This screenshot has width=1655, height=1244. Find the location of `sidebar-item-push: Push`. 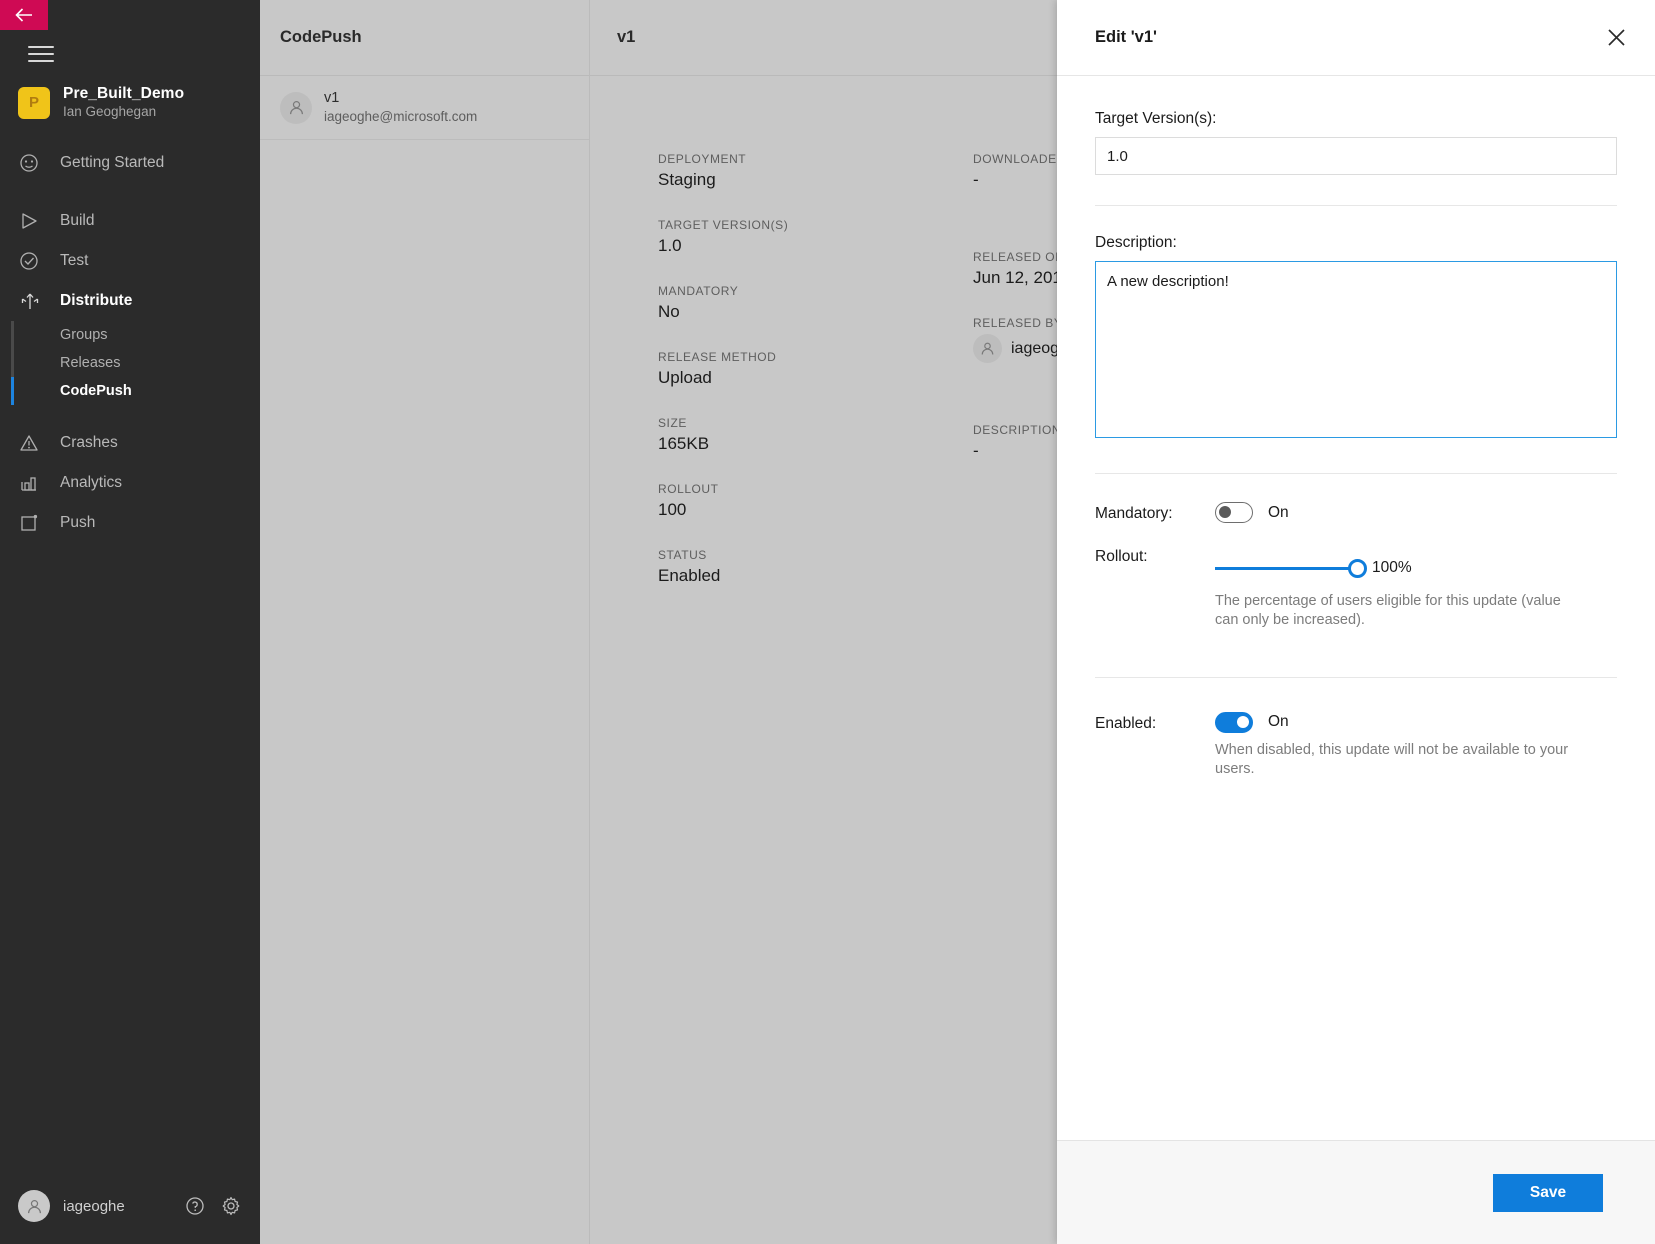

sidebar-item-push: Push is located at coordinates (130, 523).